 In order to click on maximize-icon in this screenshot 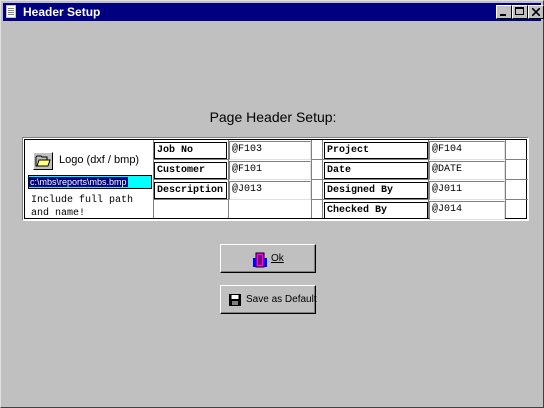, I will do `click(519, 11)`.